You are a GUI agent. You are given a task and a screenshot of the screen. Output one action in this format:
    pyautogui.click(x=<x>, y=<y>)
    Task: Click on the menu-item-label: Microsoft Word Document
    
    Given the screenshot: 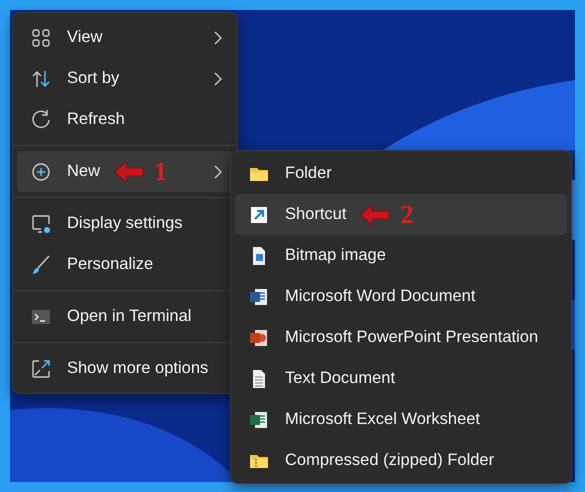 What is the action you would take?
    pyautogui.click(x=380, y=297)
    